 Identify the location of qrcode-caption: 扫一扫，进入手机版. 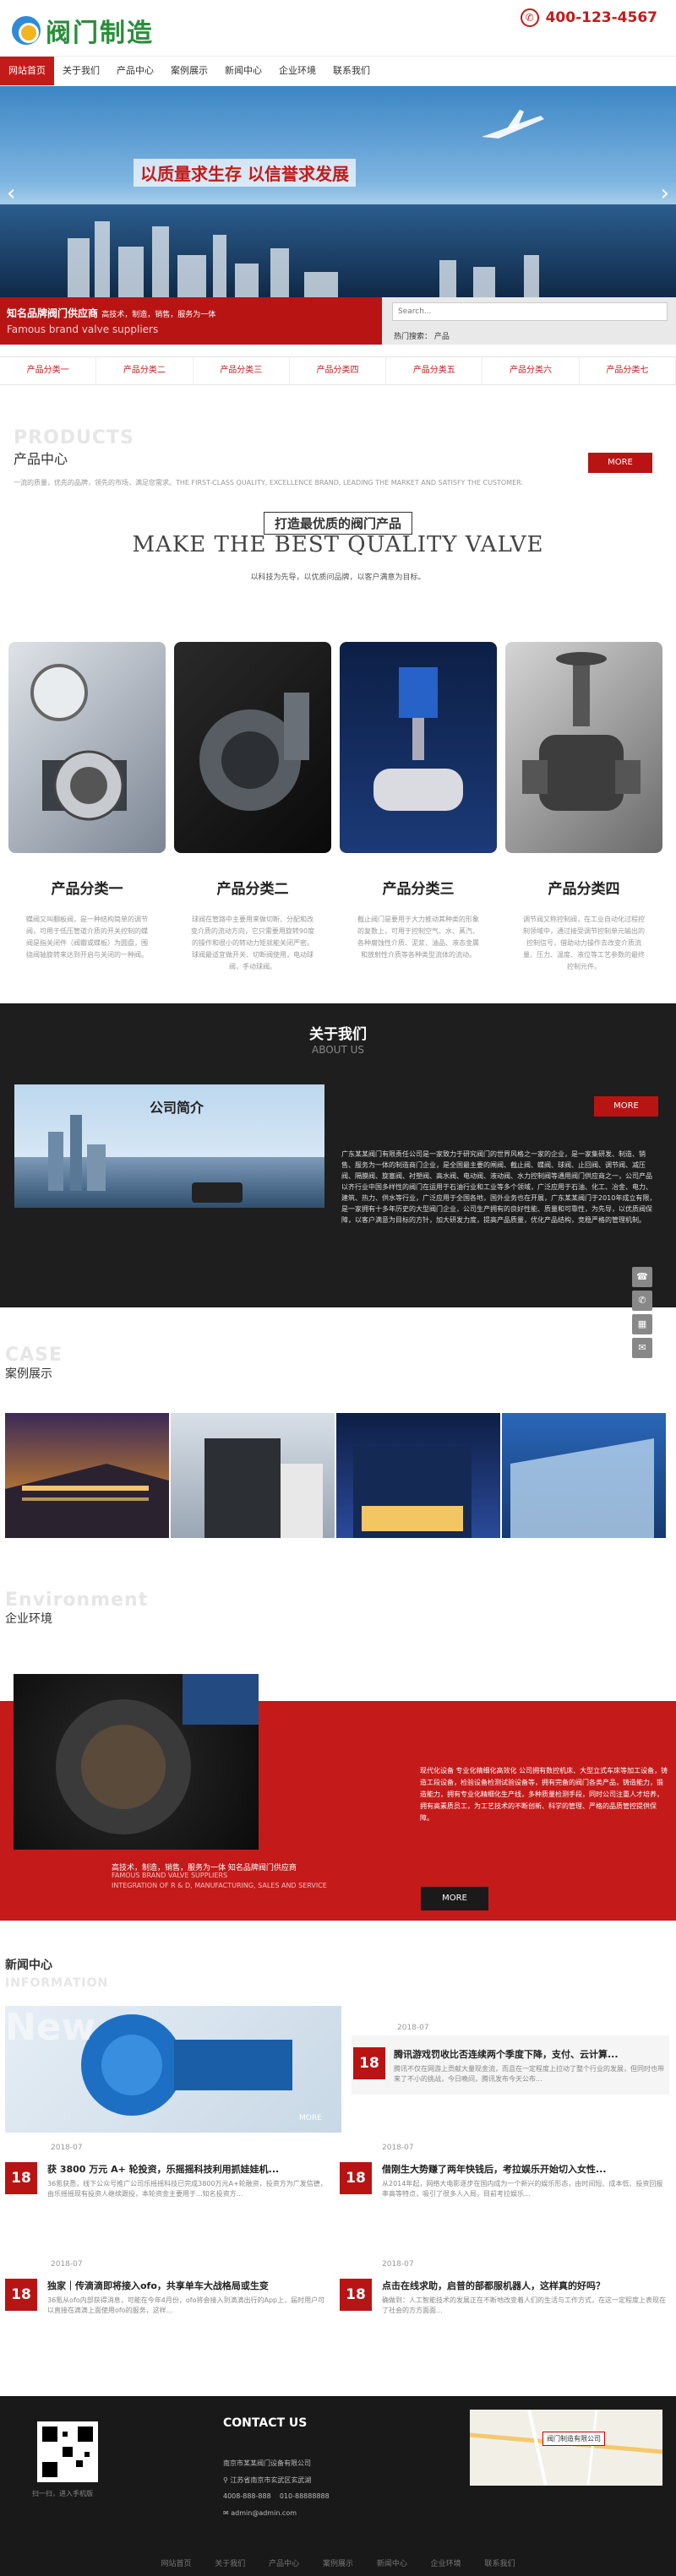
(62, 2493).